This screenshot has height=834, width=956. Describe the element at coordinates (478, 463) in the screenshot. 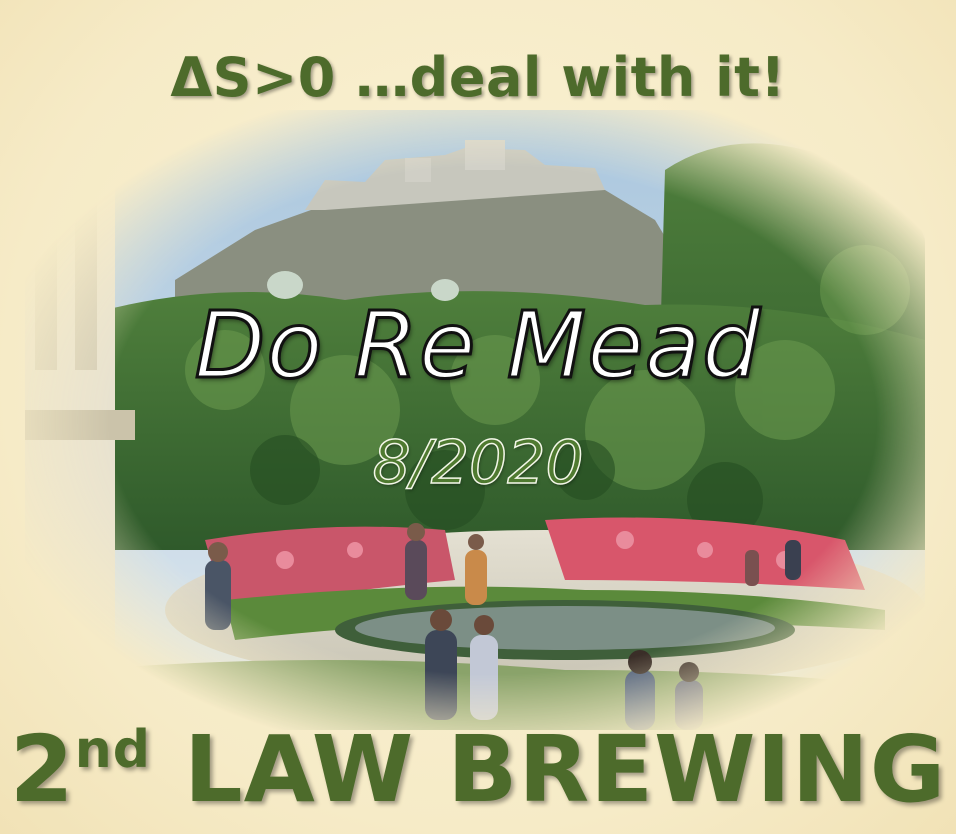

I see `batch-date: 8/2020` at that location.